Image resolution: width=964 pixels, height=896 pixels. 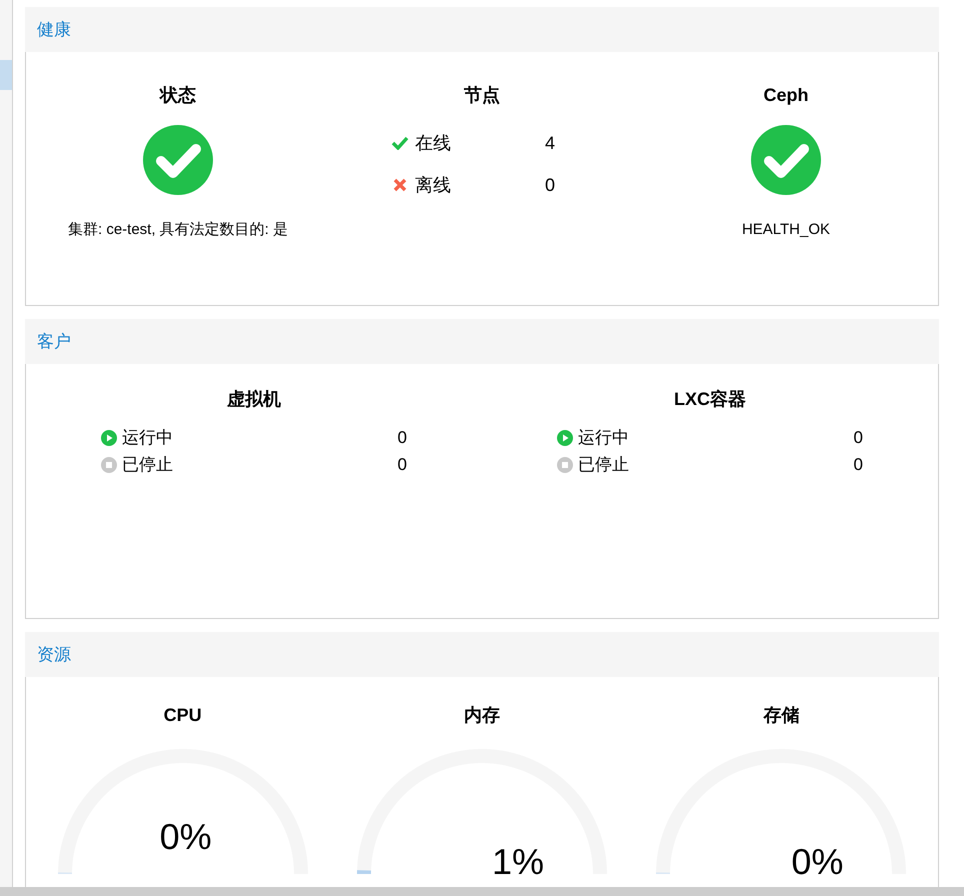 I want to click on guest-type-title: 虚拟机, so click(x=254, y=399).